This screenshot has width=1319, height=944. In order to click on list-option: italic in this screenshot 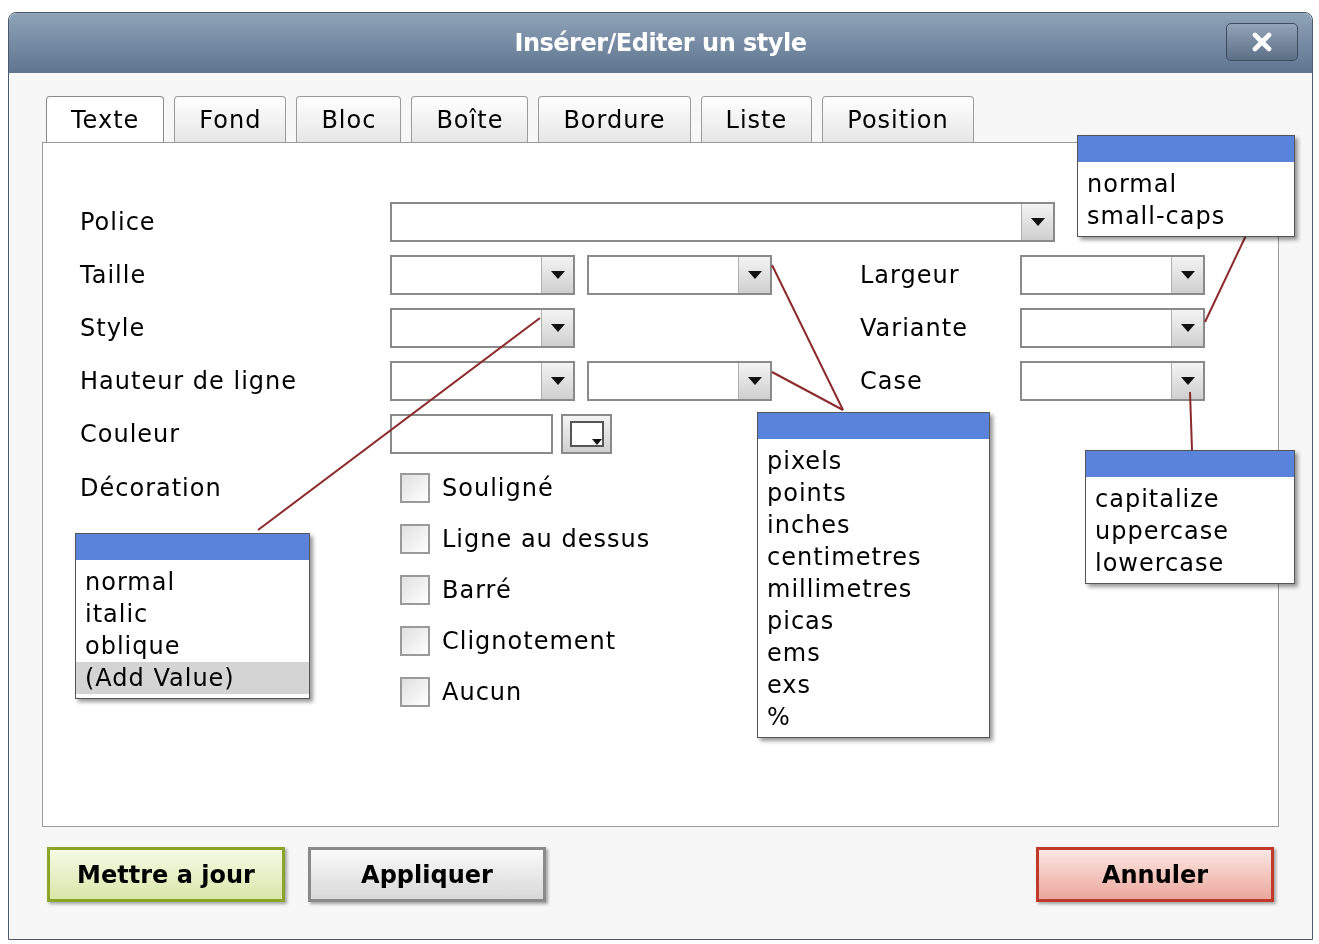, I will do `click(192, 614)`.